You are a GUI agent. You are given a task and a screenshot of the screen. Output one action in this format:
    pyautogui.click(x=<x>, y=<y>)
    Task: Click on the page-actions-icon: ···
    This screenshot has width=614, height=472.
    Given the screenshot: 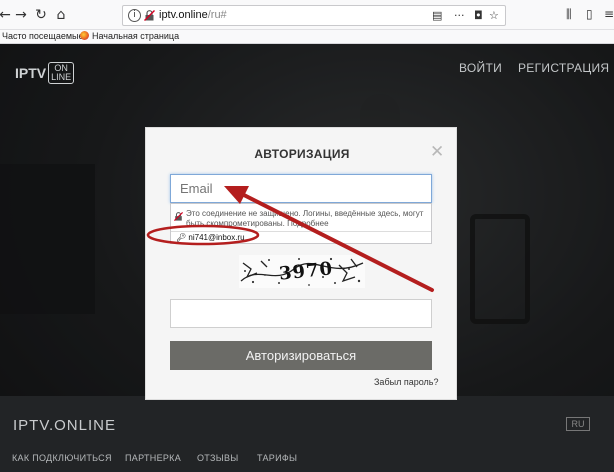 What is the action you would take?
    pyautogui.click(x=459, y=15)
    